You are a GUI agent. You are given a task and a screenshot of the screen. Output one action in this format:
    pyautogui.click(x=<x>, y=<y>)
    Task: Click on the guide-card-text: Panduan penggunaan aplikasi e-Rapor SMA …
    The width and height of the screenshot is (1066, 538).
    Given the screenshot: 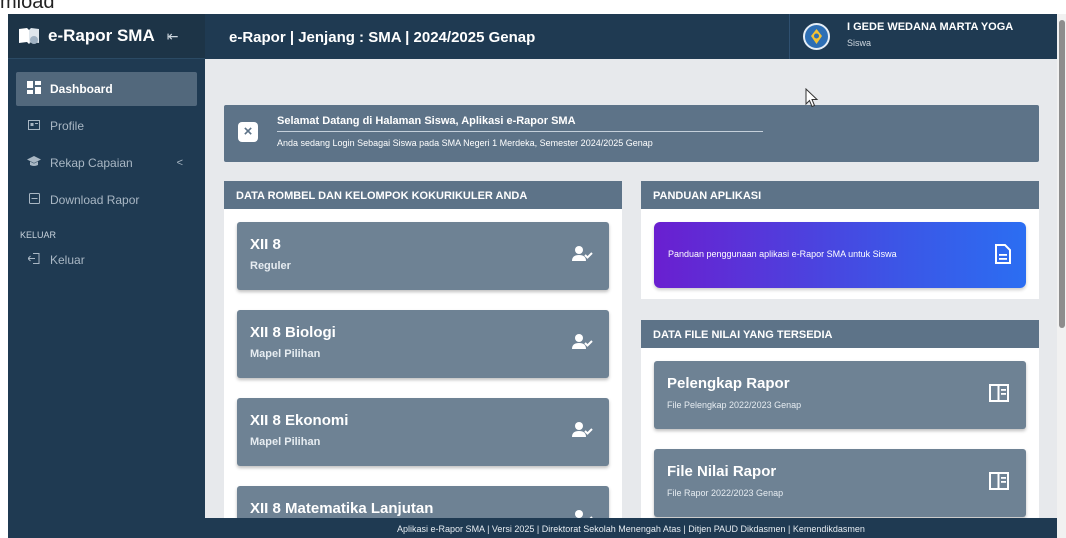 What is the action you would take?
    pyautogui.click(x=782, y=254)
    